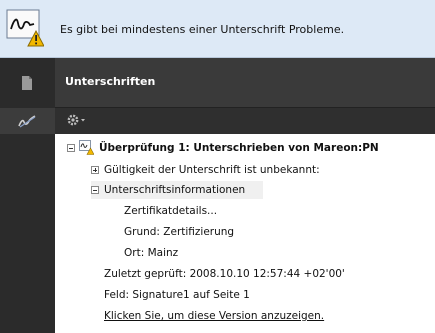  I want to click on panel-title: Unterschriften, so click(110, 81).